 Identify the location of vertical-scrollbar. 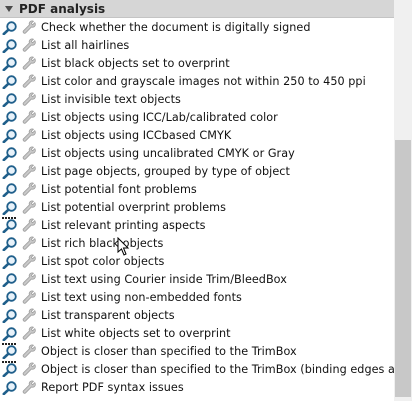
(403, 200).